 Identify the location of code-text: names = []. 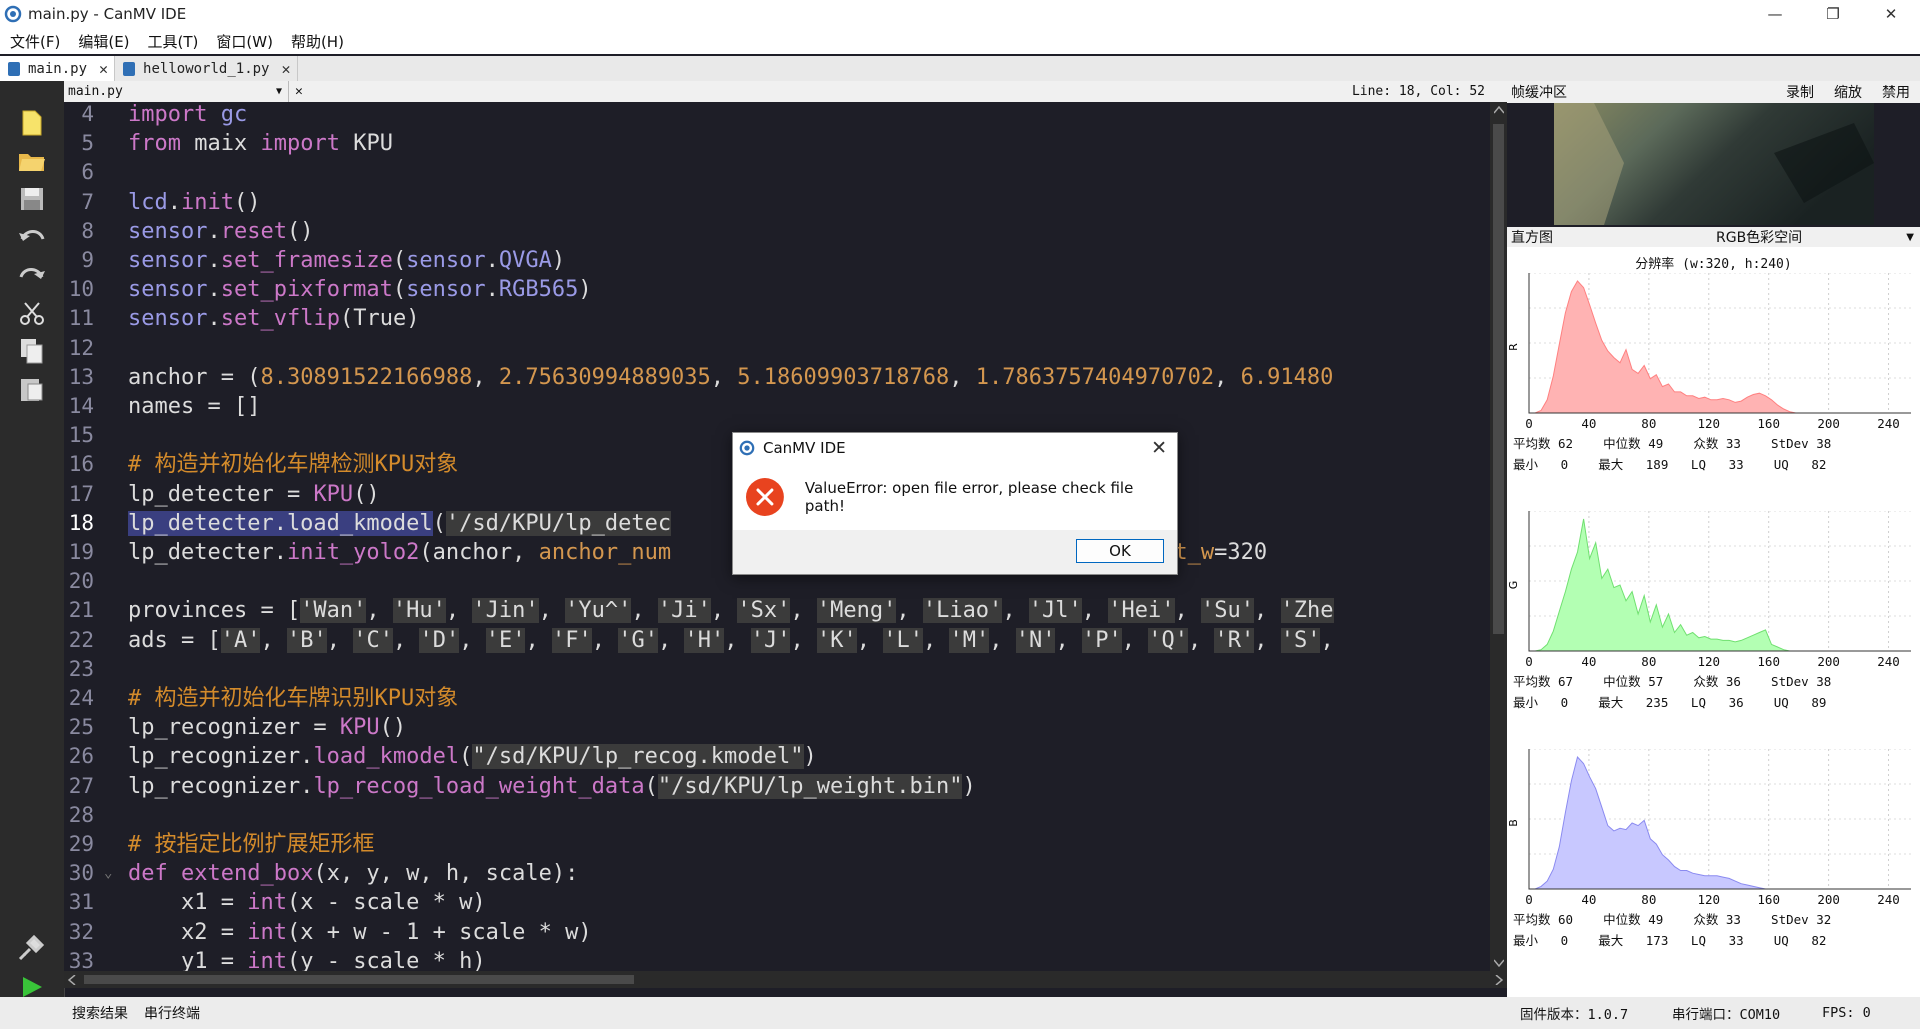
(194, 406).